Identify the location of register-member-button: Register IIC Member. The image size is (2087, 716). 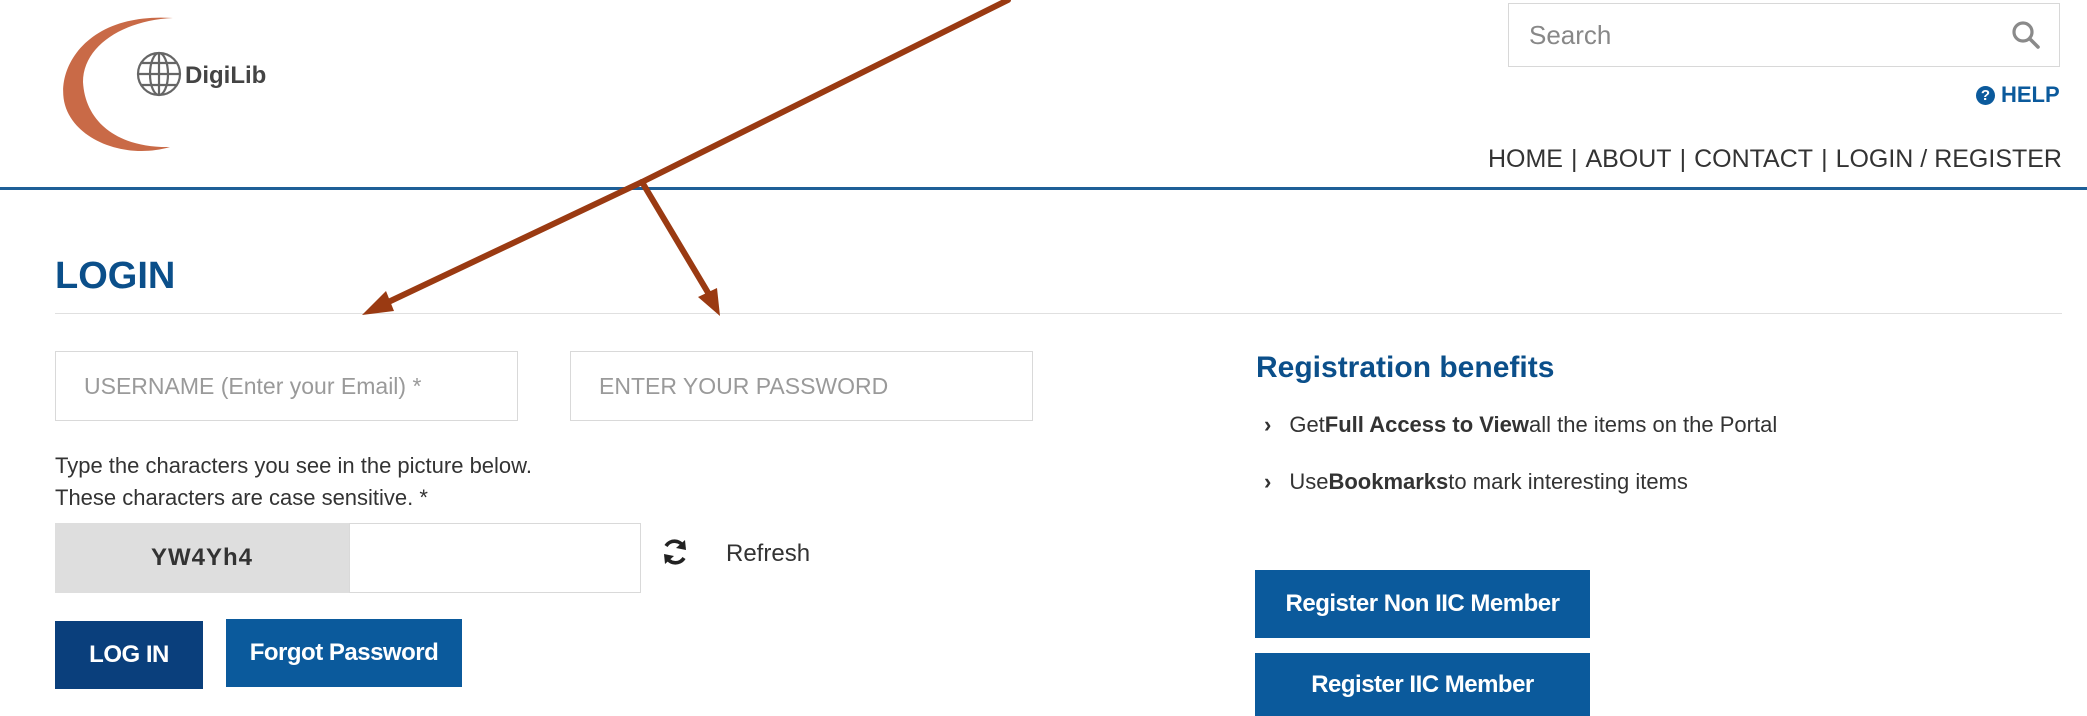
(1422, 684).